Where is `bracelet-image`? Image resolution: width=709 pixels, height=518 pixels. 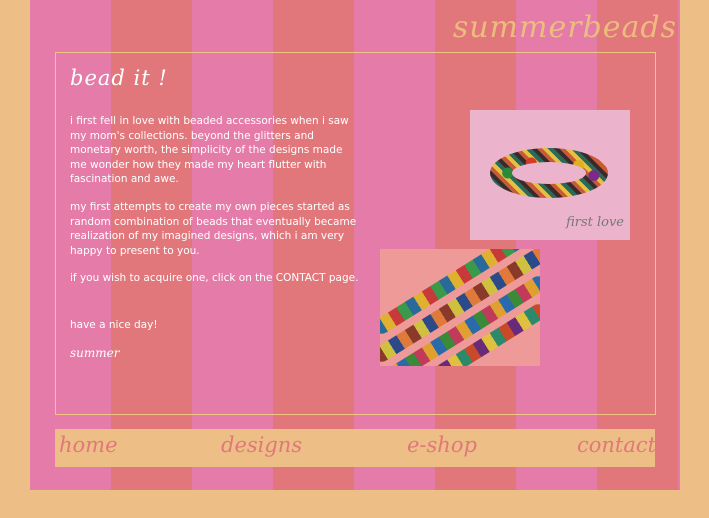 bracelet-image is located at coordinates (549, 173).